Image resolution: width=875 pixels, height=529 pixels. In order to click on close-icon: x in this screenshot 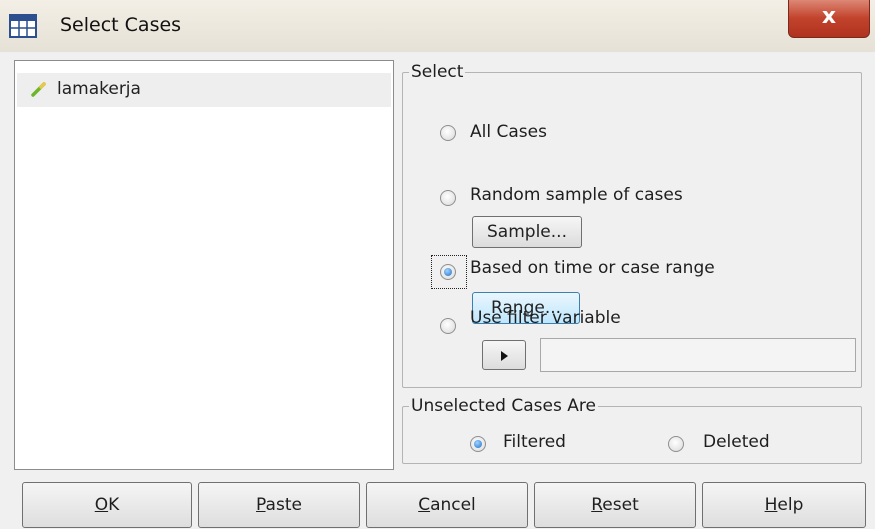, I will do `click(829, 16)`.